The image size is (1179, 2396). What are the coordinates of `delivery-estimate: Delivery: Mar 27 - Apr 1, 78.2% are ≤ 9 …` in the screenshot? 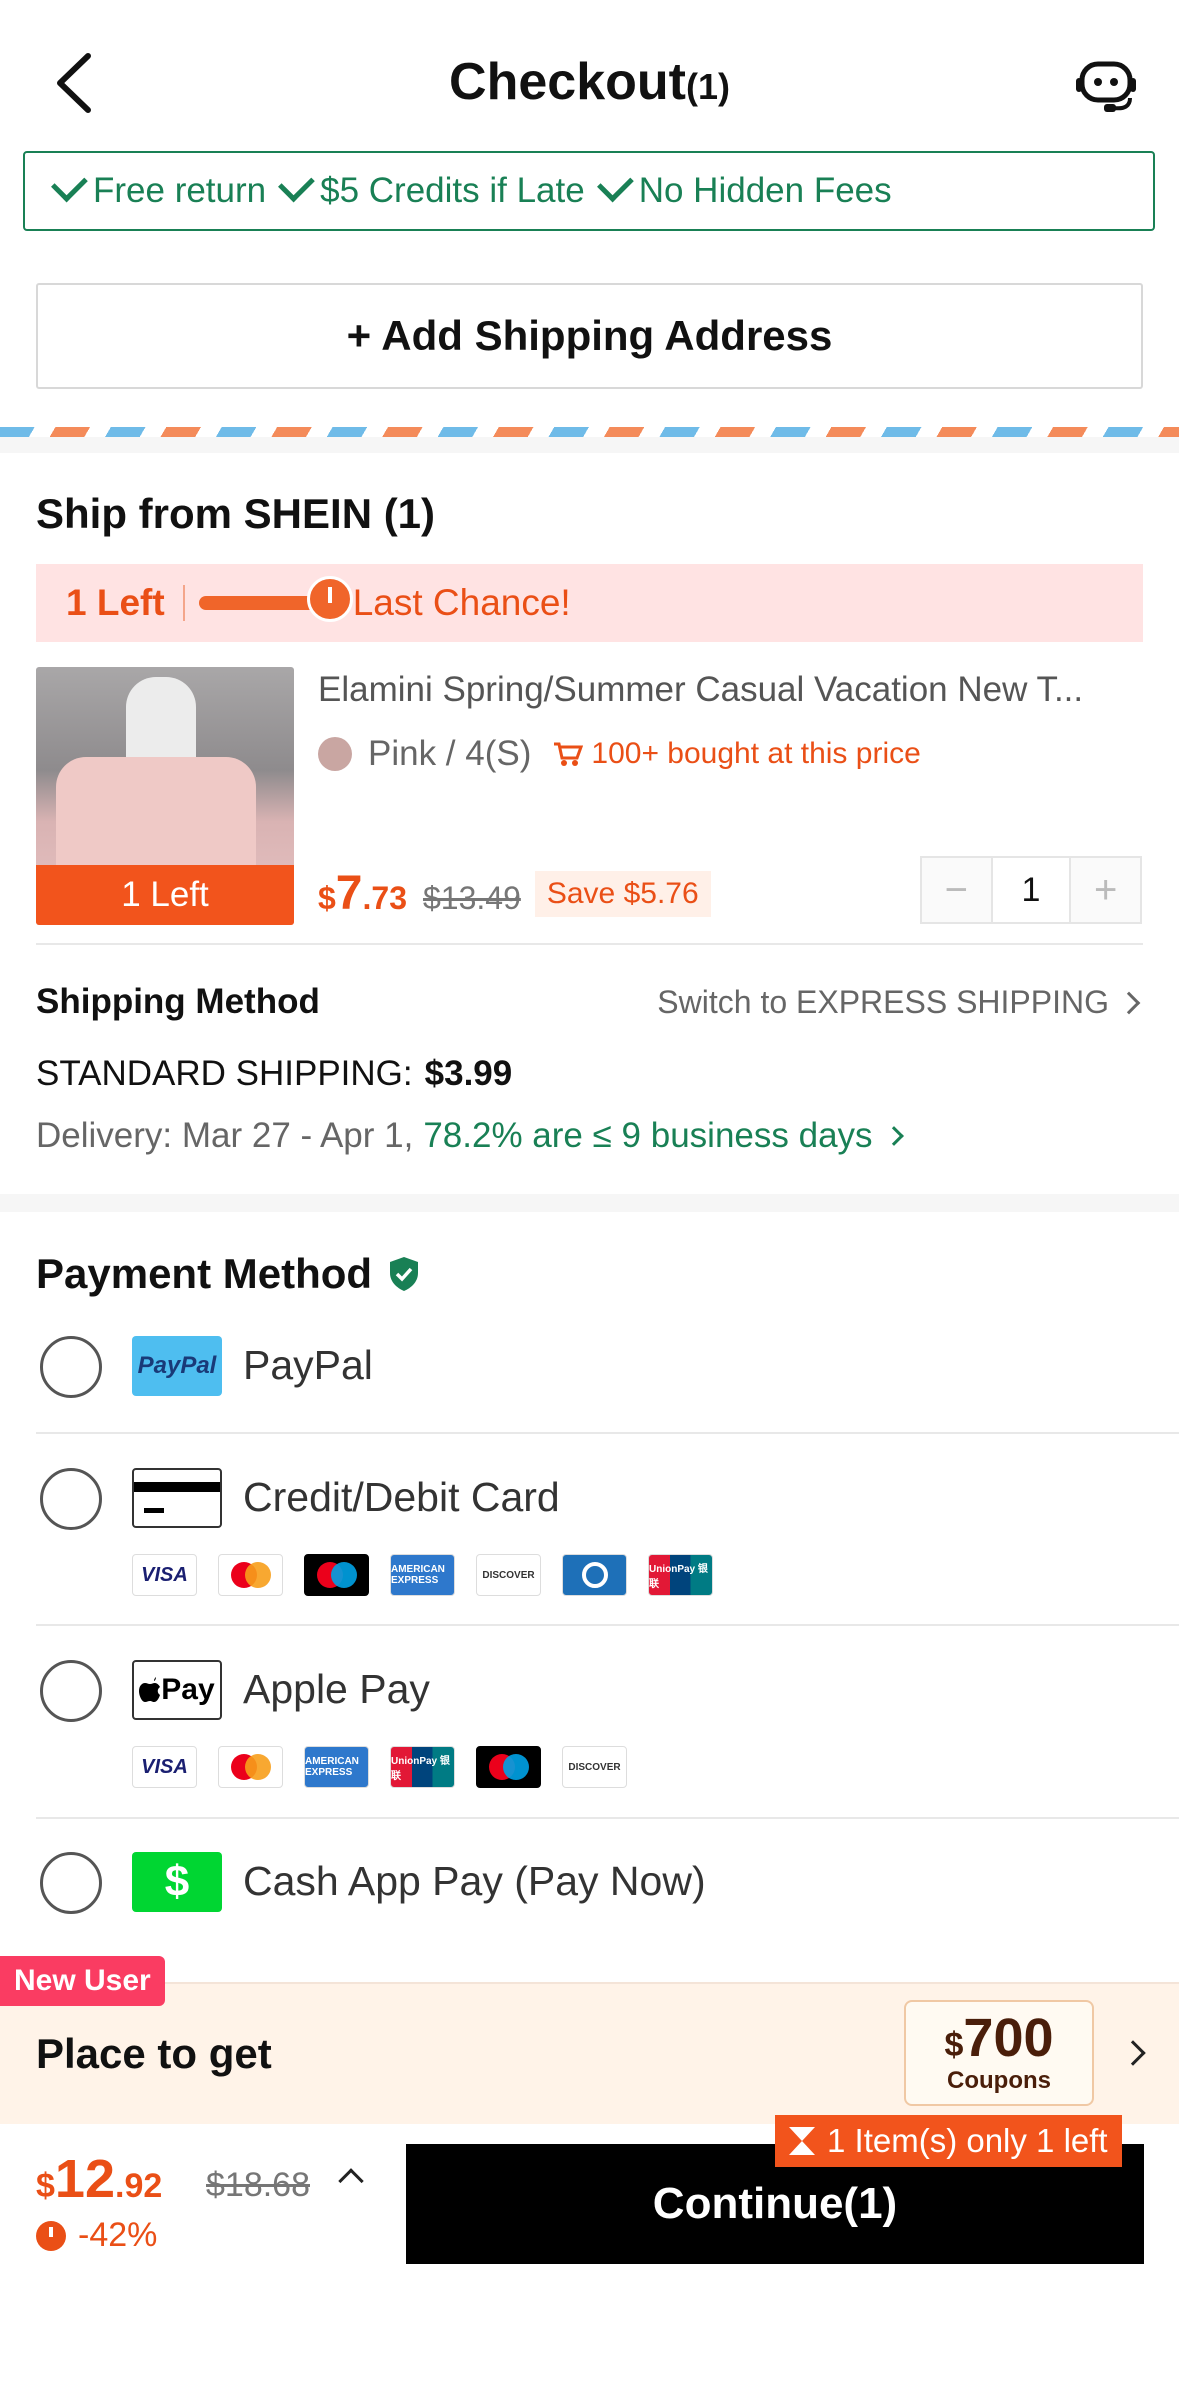 It's located at (470, 1136).